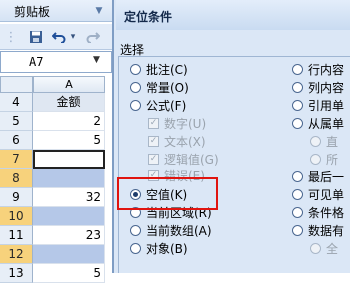  What do you see at coordinates (73, 37) in the screenshot?
I see `undo-dropdown-icon: ▾` at bounding box center [73, 37].